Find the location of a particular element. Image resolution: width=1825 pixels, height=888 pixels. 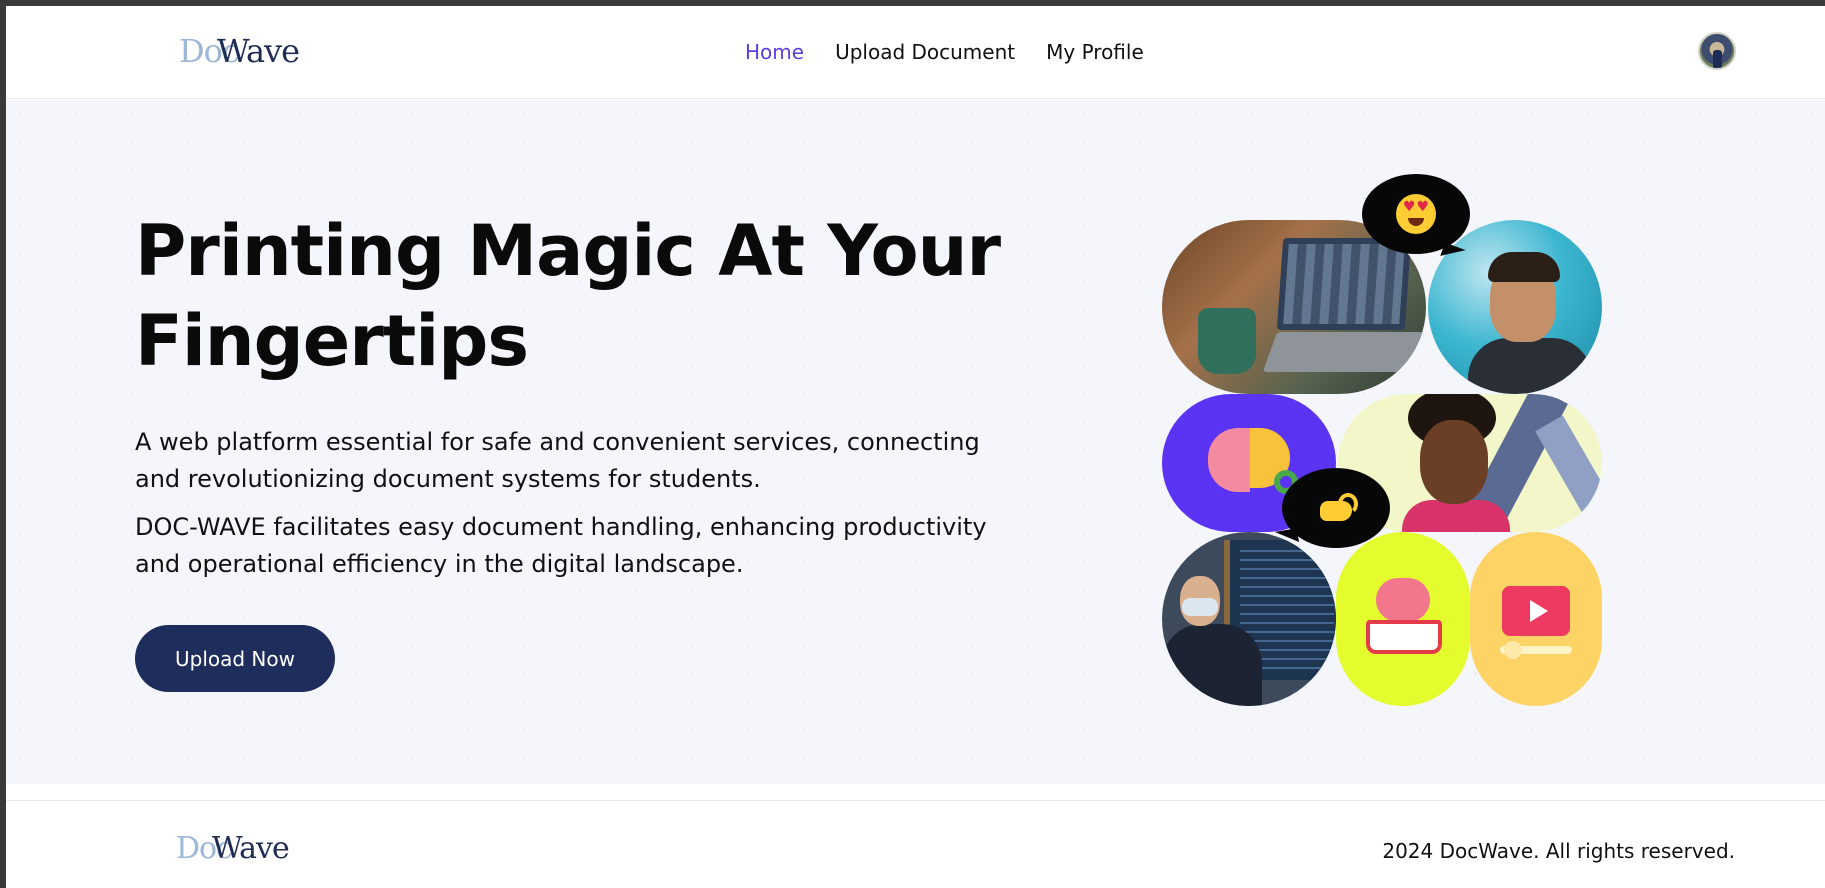

header-logo: DocWave is located at coordinates (239, 51).